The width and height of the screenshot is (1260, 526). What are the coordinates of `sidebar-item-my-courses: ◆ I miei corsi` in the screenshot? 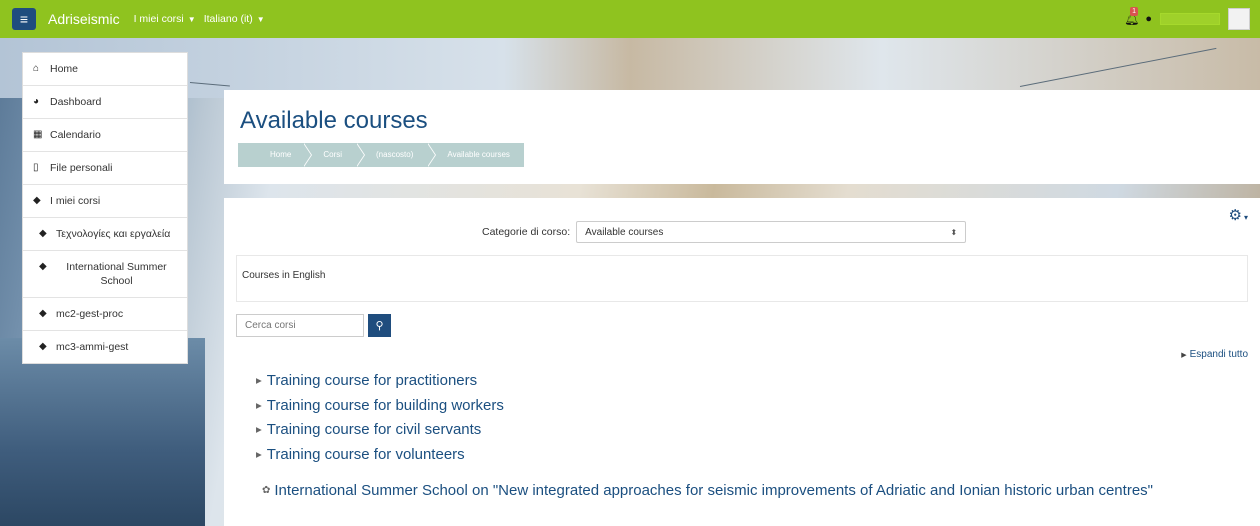 It's located at (105, 201).